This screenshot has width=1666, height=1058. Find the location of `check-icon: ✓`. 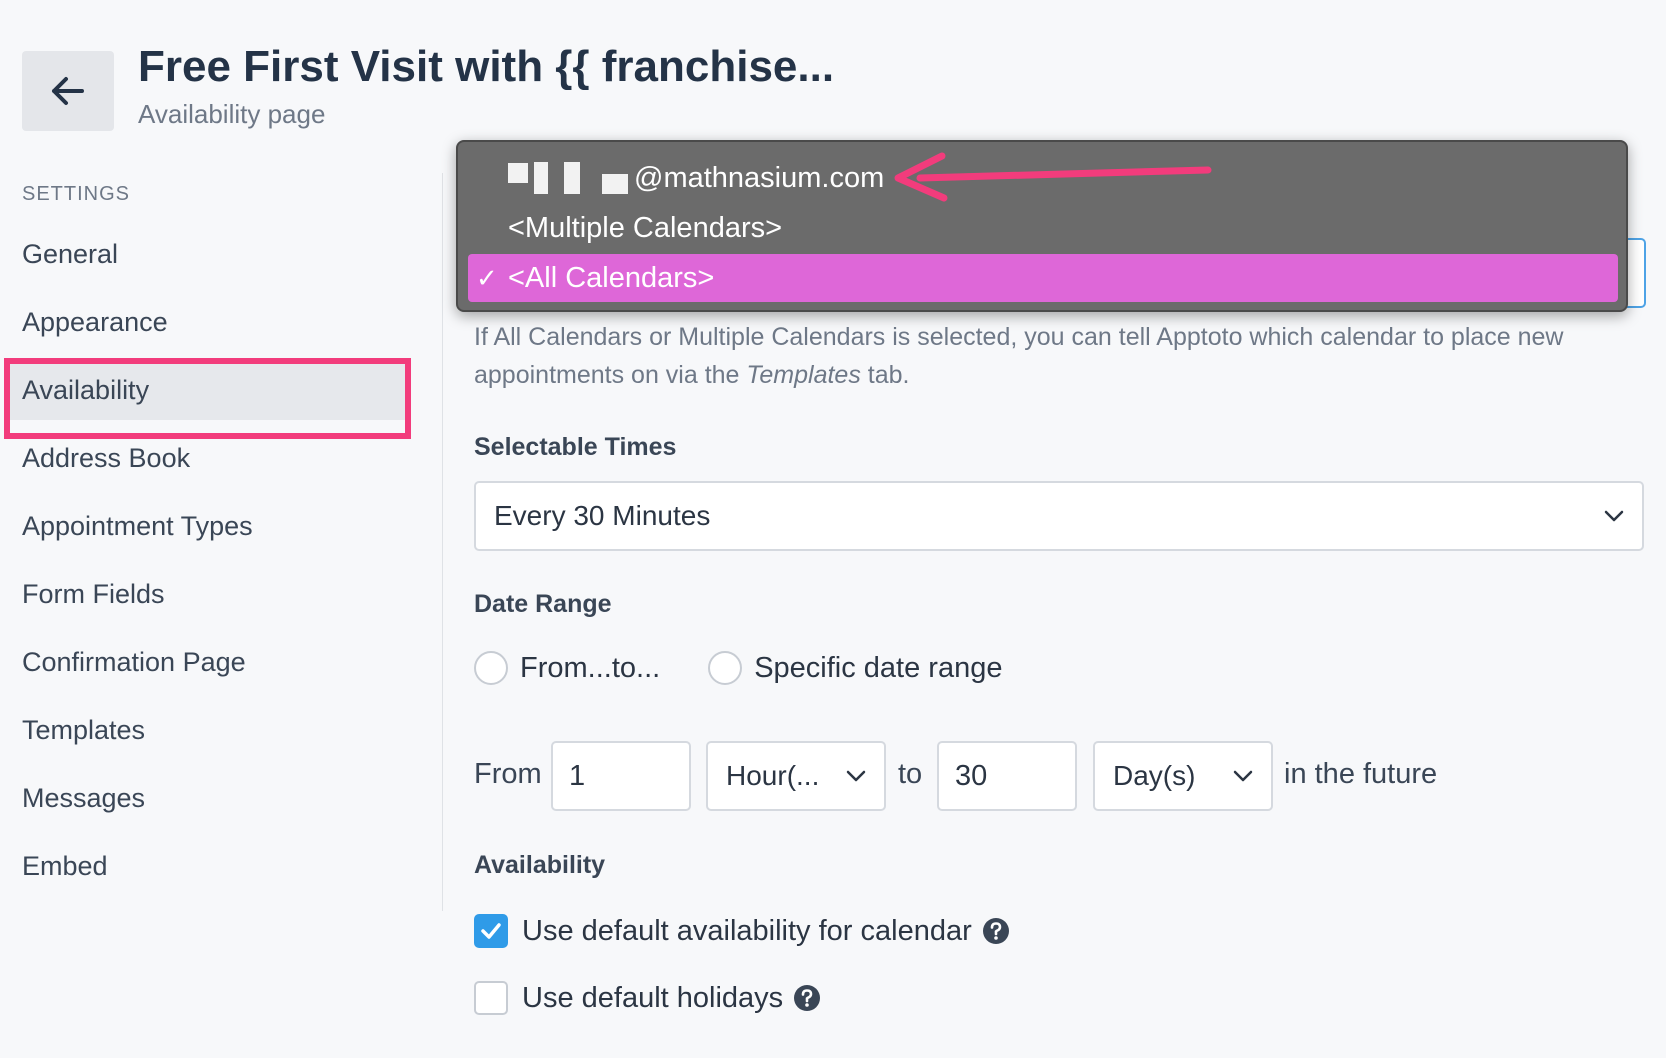

check-icon: ✓ is located at coordinates (487, 277).